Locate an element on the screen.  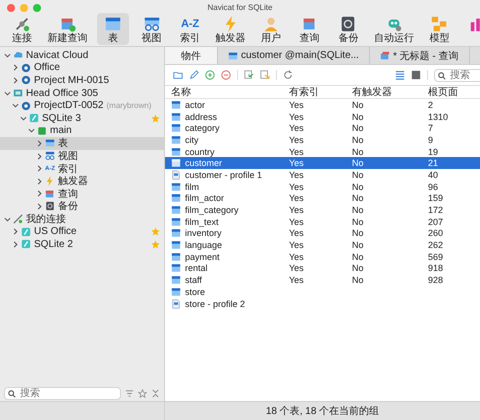
toolbar-button: 连接 is located at coordinates (22, 29).